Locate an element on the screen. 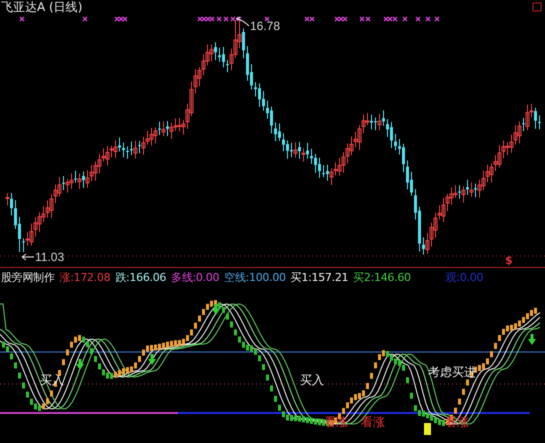 This screenshot has height=443, width=545. indicator-value: 观:0.00 is located at coordinates (465, 277).